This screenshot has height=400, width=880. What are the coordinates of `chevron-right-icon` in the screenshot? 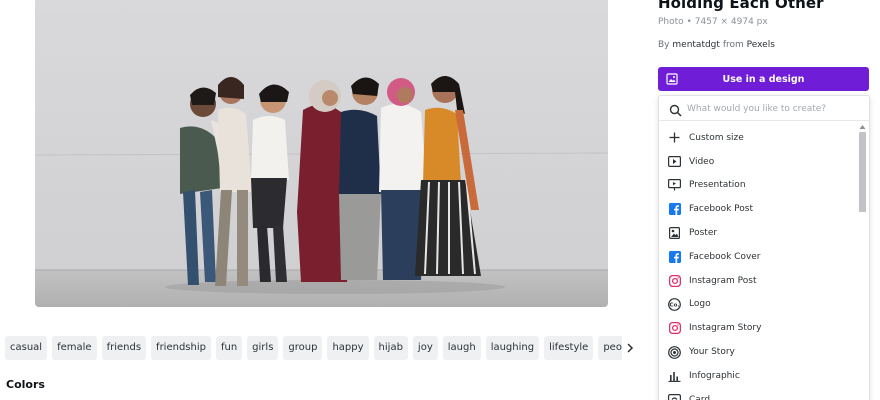 It's located at (630, 348).